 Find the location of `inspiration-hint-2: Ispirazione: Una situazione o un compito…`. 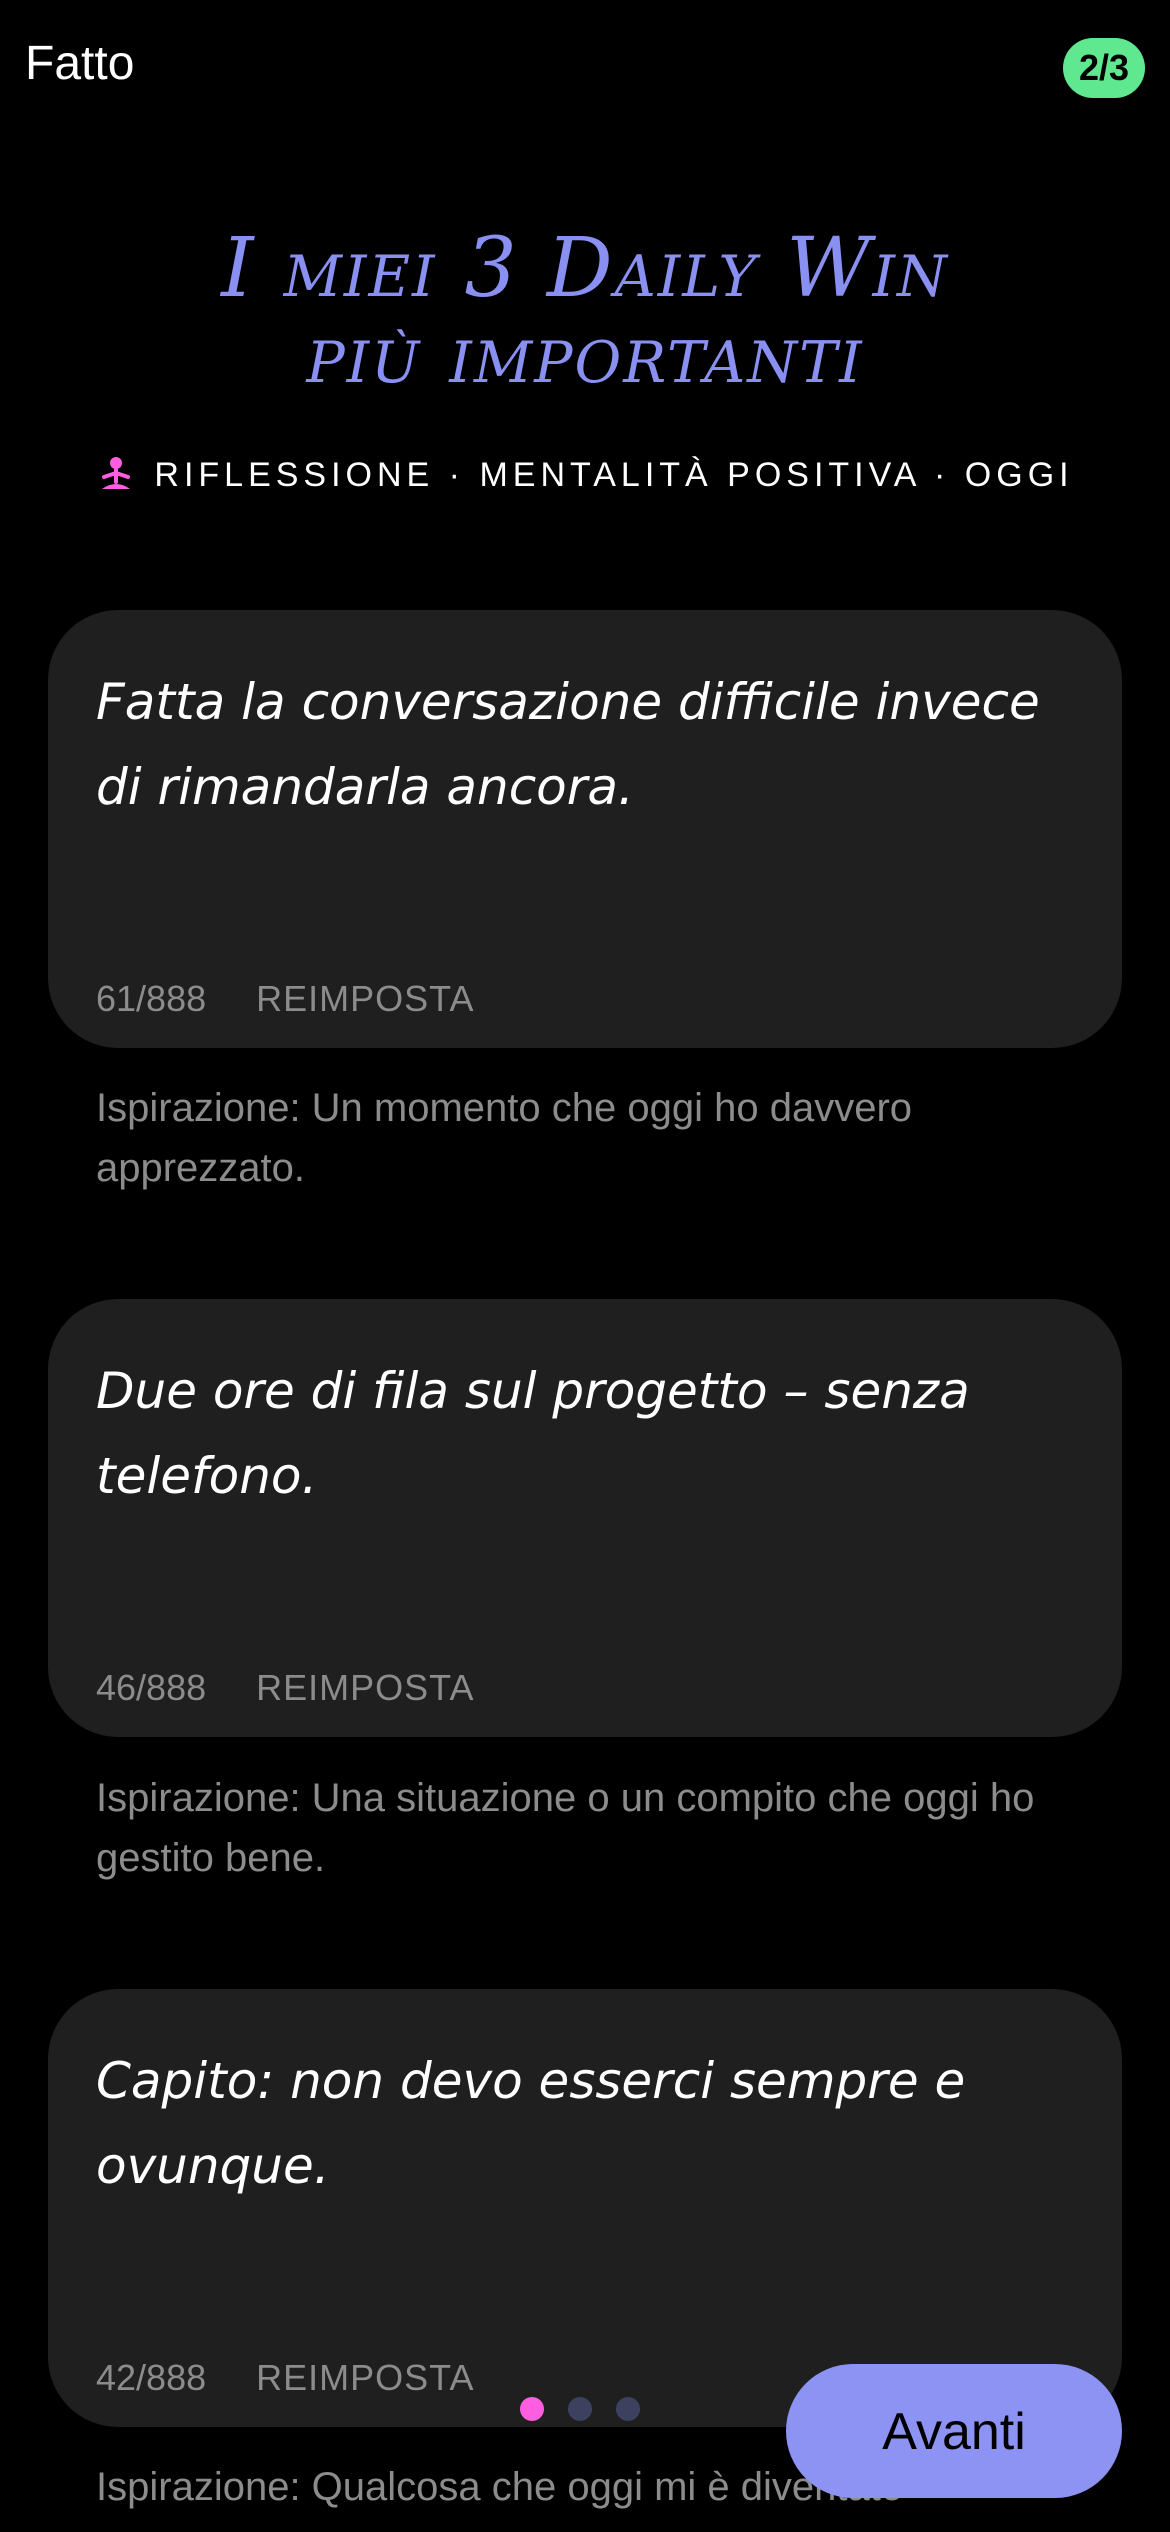

inspiration-hint-2: Ispirazione: Una situazione o un compito… is located at coordinates (565, 1828).